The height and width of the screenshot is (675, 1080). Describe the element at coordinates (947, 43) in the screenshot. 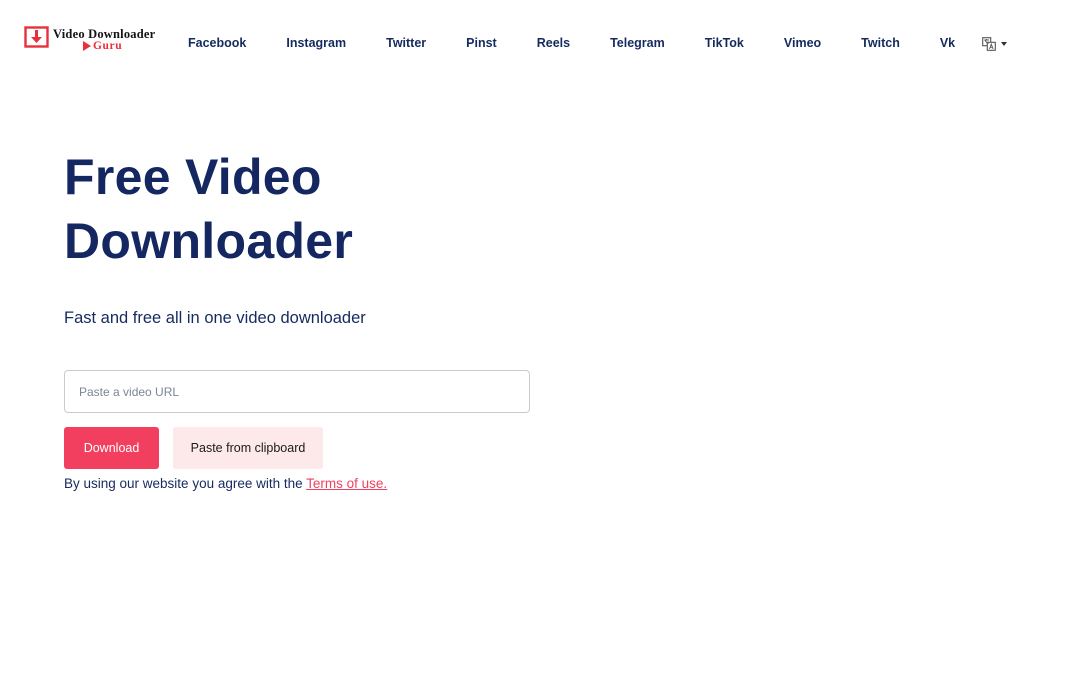

I see `nav-link-vk: Vk` at that location.